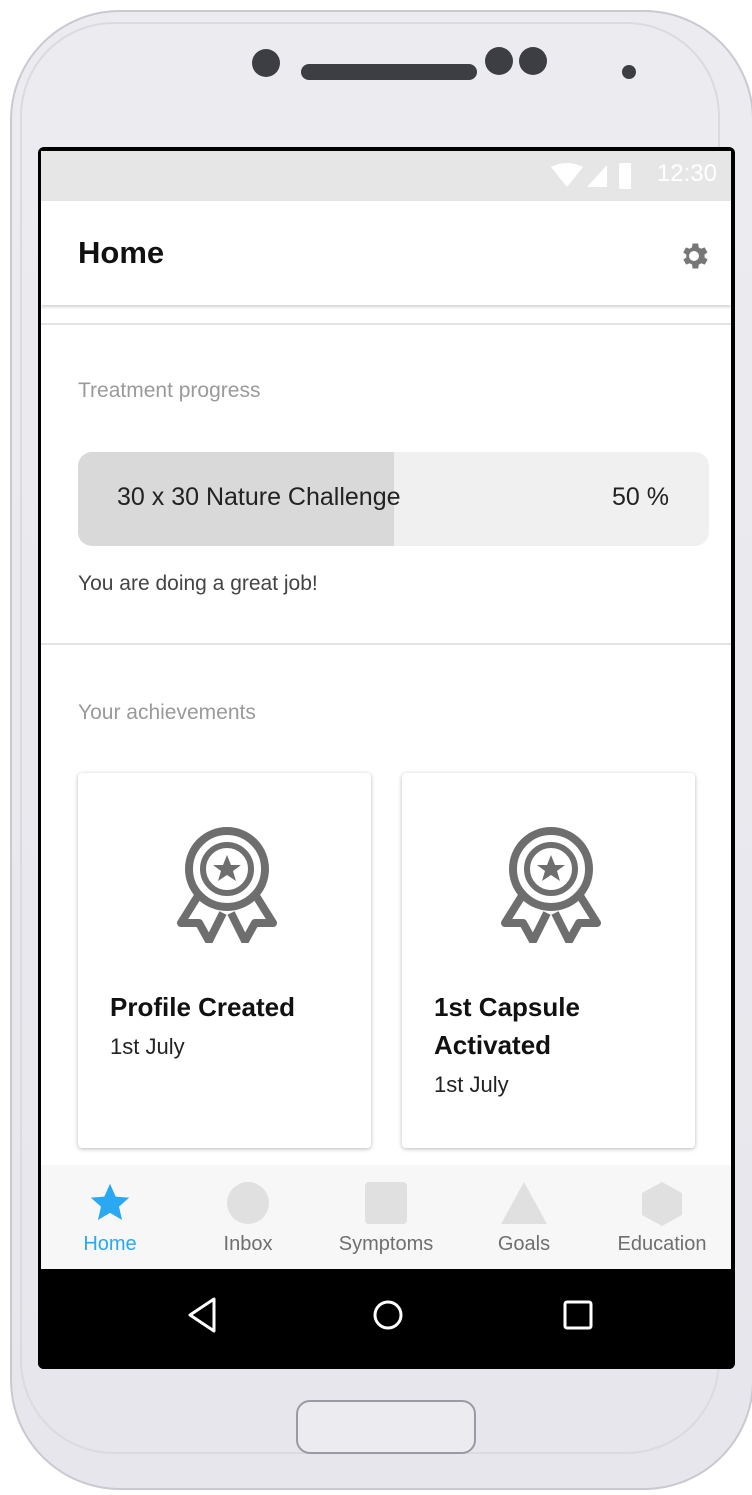 Image resolution: width=752 pixels, height=1495 pixels. I want to click on achievement-card-profile-created: Profile Created 1st July, so click(224, 960).